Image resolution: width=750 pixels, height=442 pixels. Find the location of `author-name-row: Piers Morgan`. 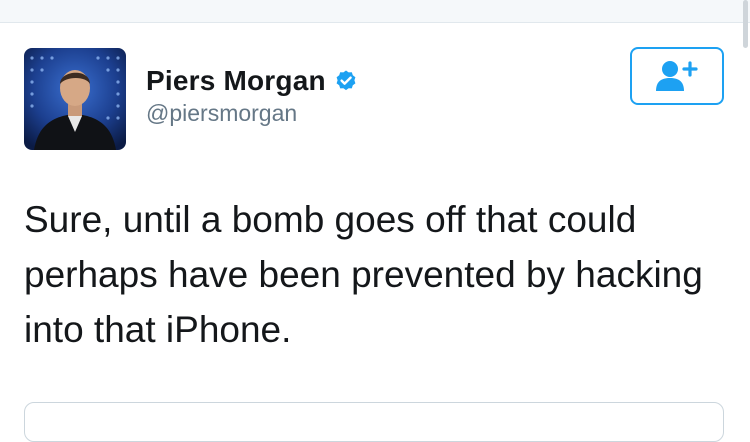

author-name-row: Piers Morgan is located at coordinates (252, 81).